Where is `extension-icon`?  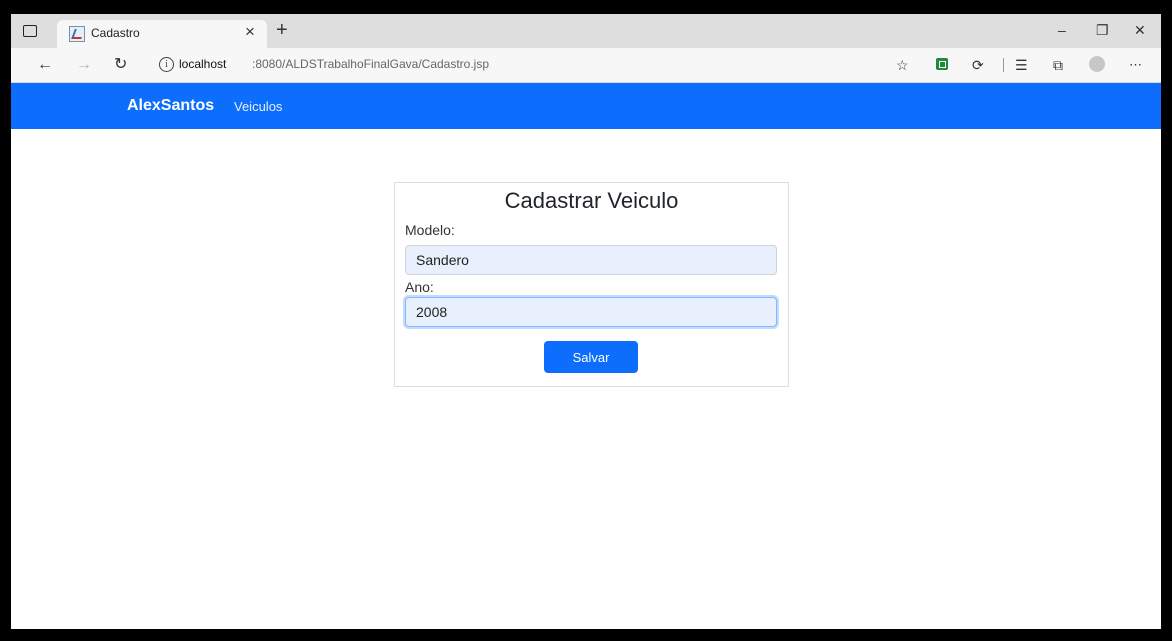
extension-icon is located at coordinates (942, 64).